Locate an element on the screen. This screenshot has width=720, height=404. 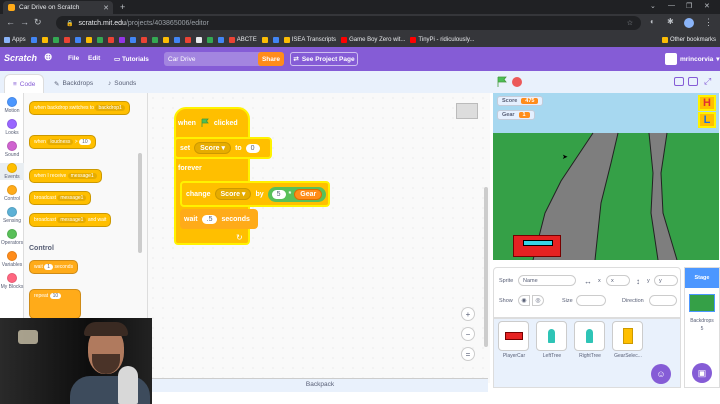
palette-repeat-block: repeat 10 is located at coordinates (55, 304).